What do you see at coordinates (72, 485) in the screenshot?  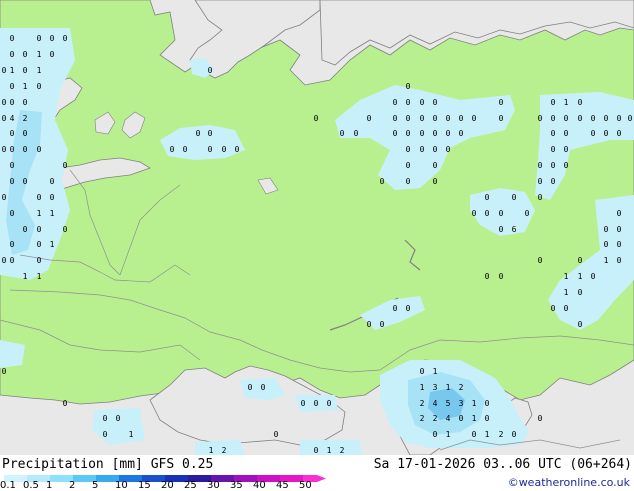 I see `legend-tick-label: 2` at bounding box center [72, 485].